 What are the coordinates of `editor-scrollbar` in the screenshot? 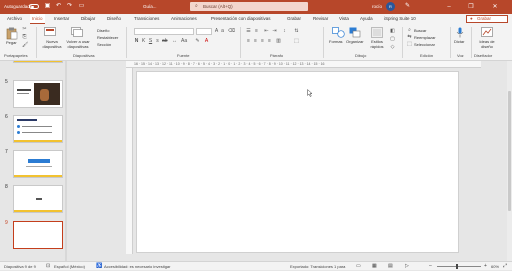 It's located at (509, 161).